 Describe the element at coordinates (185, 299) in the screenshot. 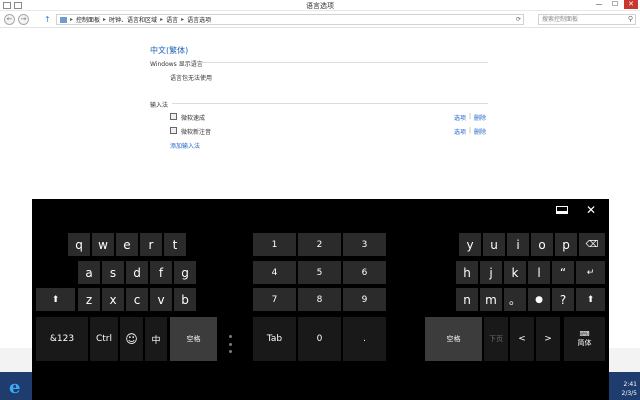

I see `key-b: b` at that location.